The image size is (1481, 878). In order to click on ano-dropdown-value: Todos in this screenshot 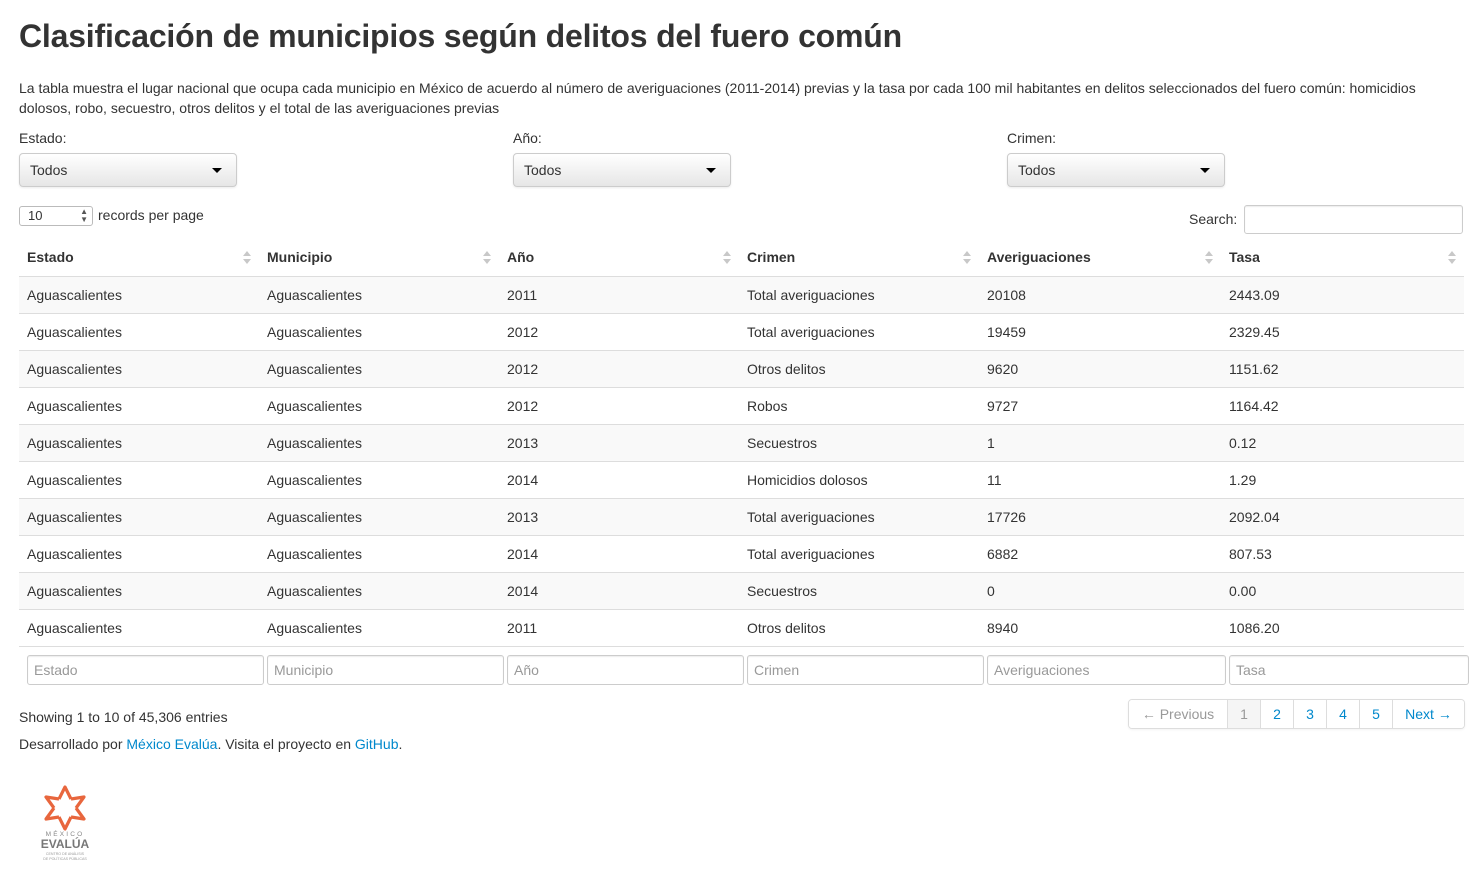, I will do `click(543, 170)`.